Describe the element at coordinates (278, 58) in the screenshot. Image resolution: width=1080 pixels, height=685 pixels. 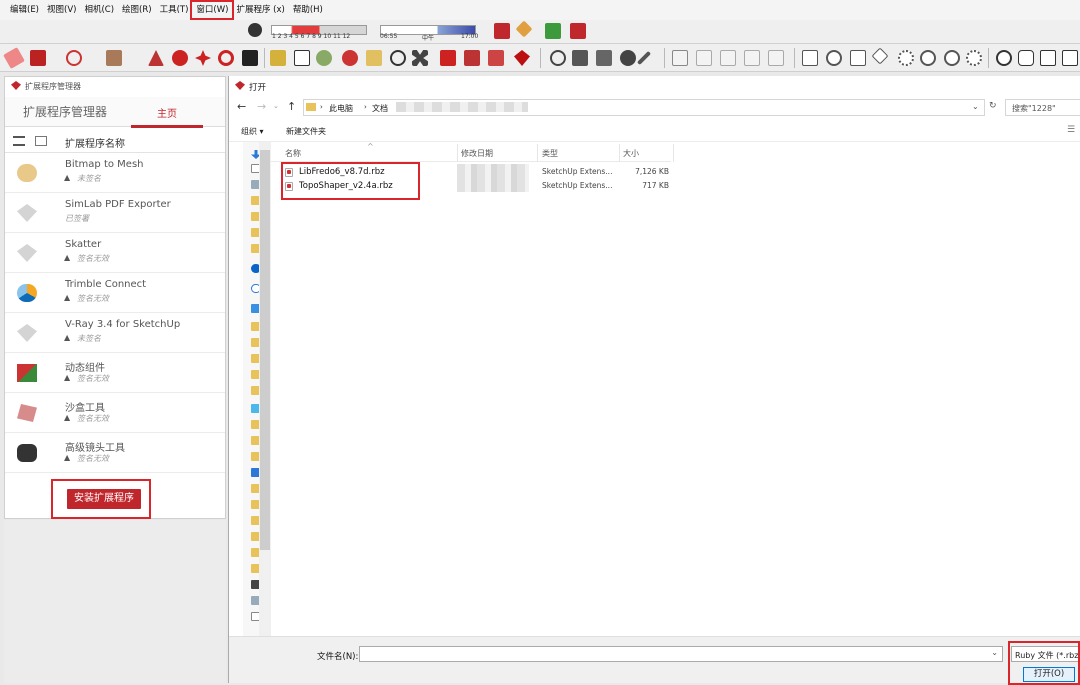
I see `tape-measure-icon` at that location.